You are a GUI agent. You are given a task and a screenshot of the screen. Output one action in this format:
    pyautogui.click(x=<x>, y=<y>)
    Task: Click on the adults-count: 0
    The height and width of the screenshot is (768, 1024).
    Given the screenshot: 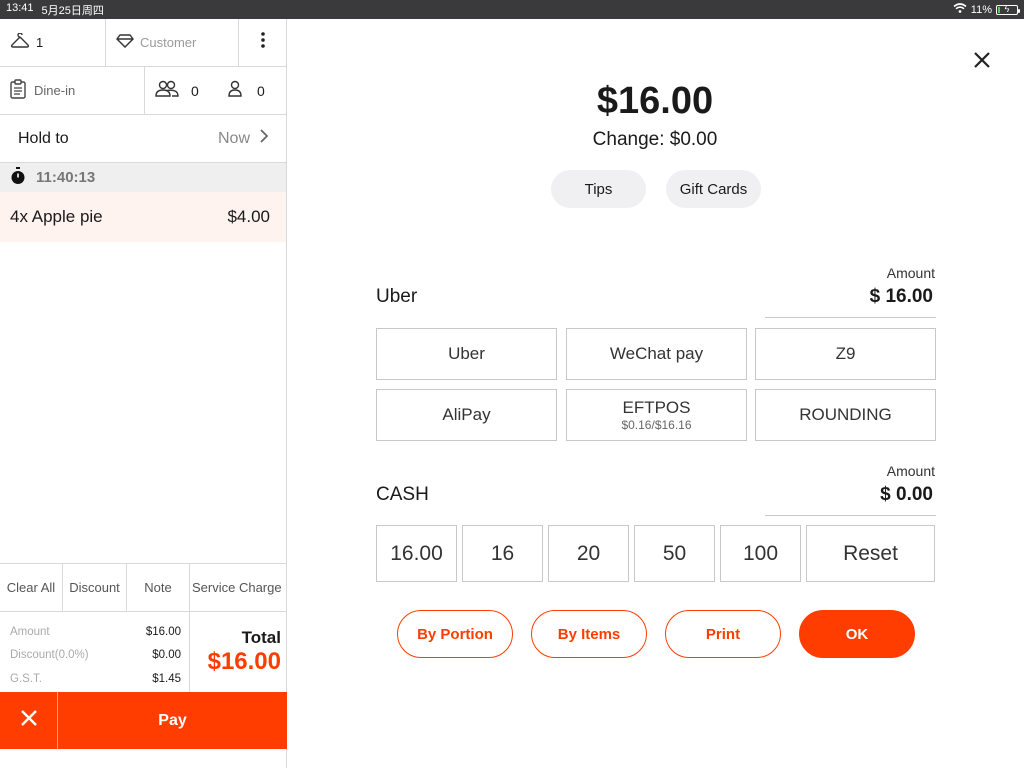 What is the action you would take?
    pyautogui.click(x=195, y=90)
    